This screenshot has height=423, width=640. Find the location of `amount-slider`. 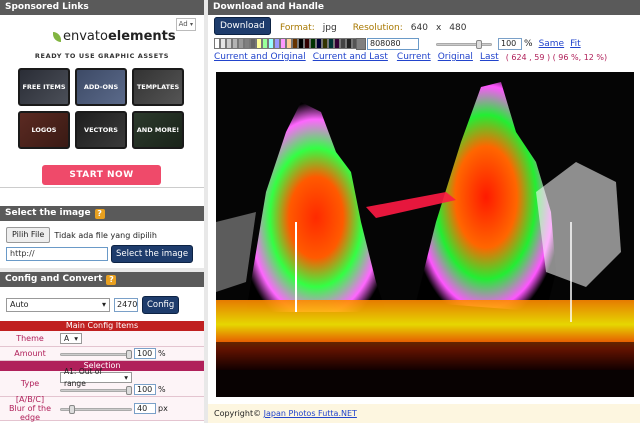

amount-slider is located at coordinates (96, 354).